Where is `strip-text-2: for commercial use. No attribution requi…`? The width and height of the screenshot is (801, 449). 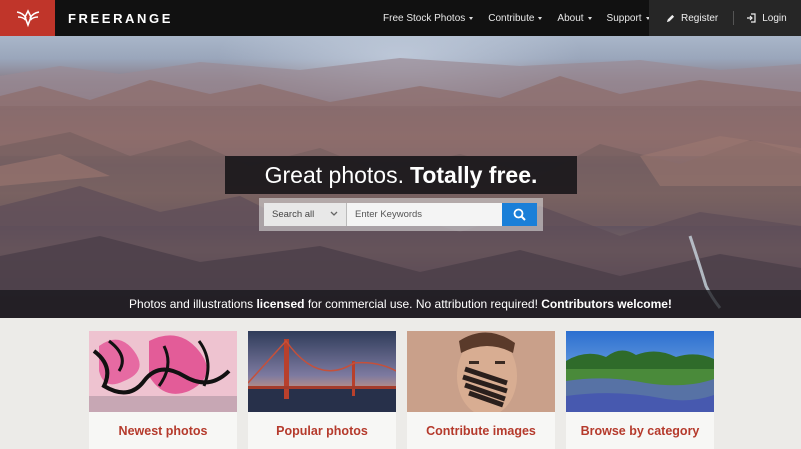 strip-text-2: for commercial use. No attribution requi… is located at coordinates (423, 304).